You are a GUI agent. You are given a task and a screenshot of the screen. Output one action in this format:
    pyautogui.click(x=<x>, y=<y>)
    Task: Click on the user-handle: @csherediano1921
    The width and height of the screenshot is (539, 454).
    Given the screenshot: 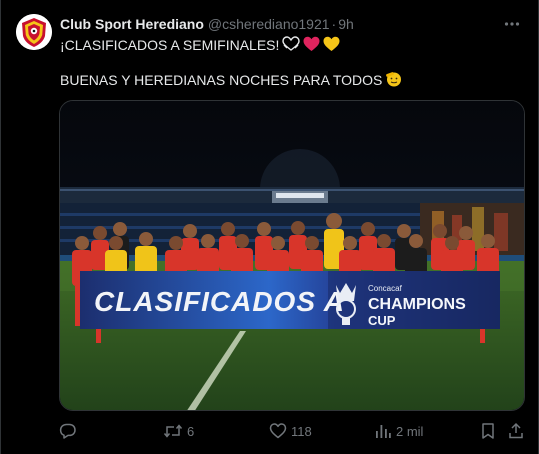 What is the action you would take?
    pyautogui.click(x=269, y=24)
    